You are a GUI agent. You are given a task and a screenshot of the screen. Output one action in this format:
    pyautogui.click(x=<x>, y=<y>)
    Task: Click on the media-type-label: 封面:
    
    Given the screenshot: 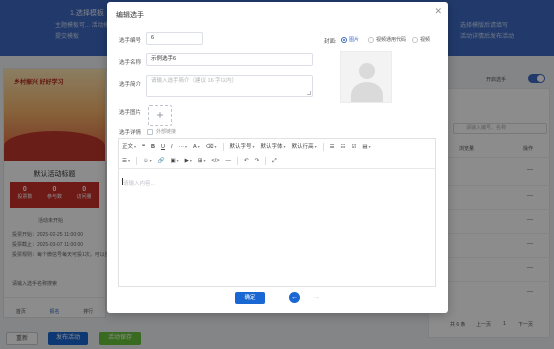 What is the action you would take?
    pyautogui.click(x=330, y=42)
    